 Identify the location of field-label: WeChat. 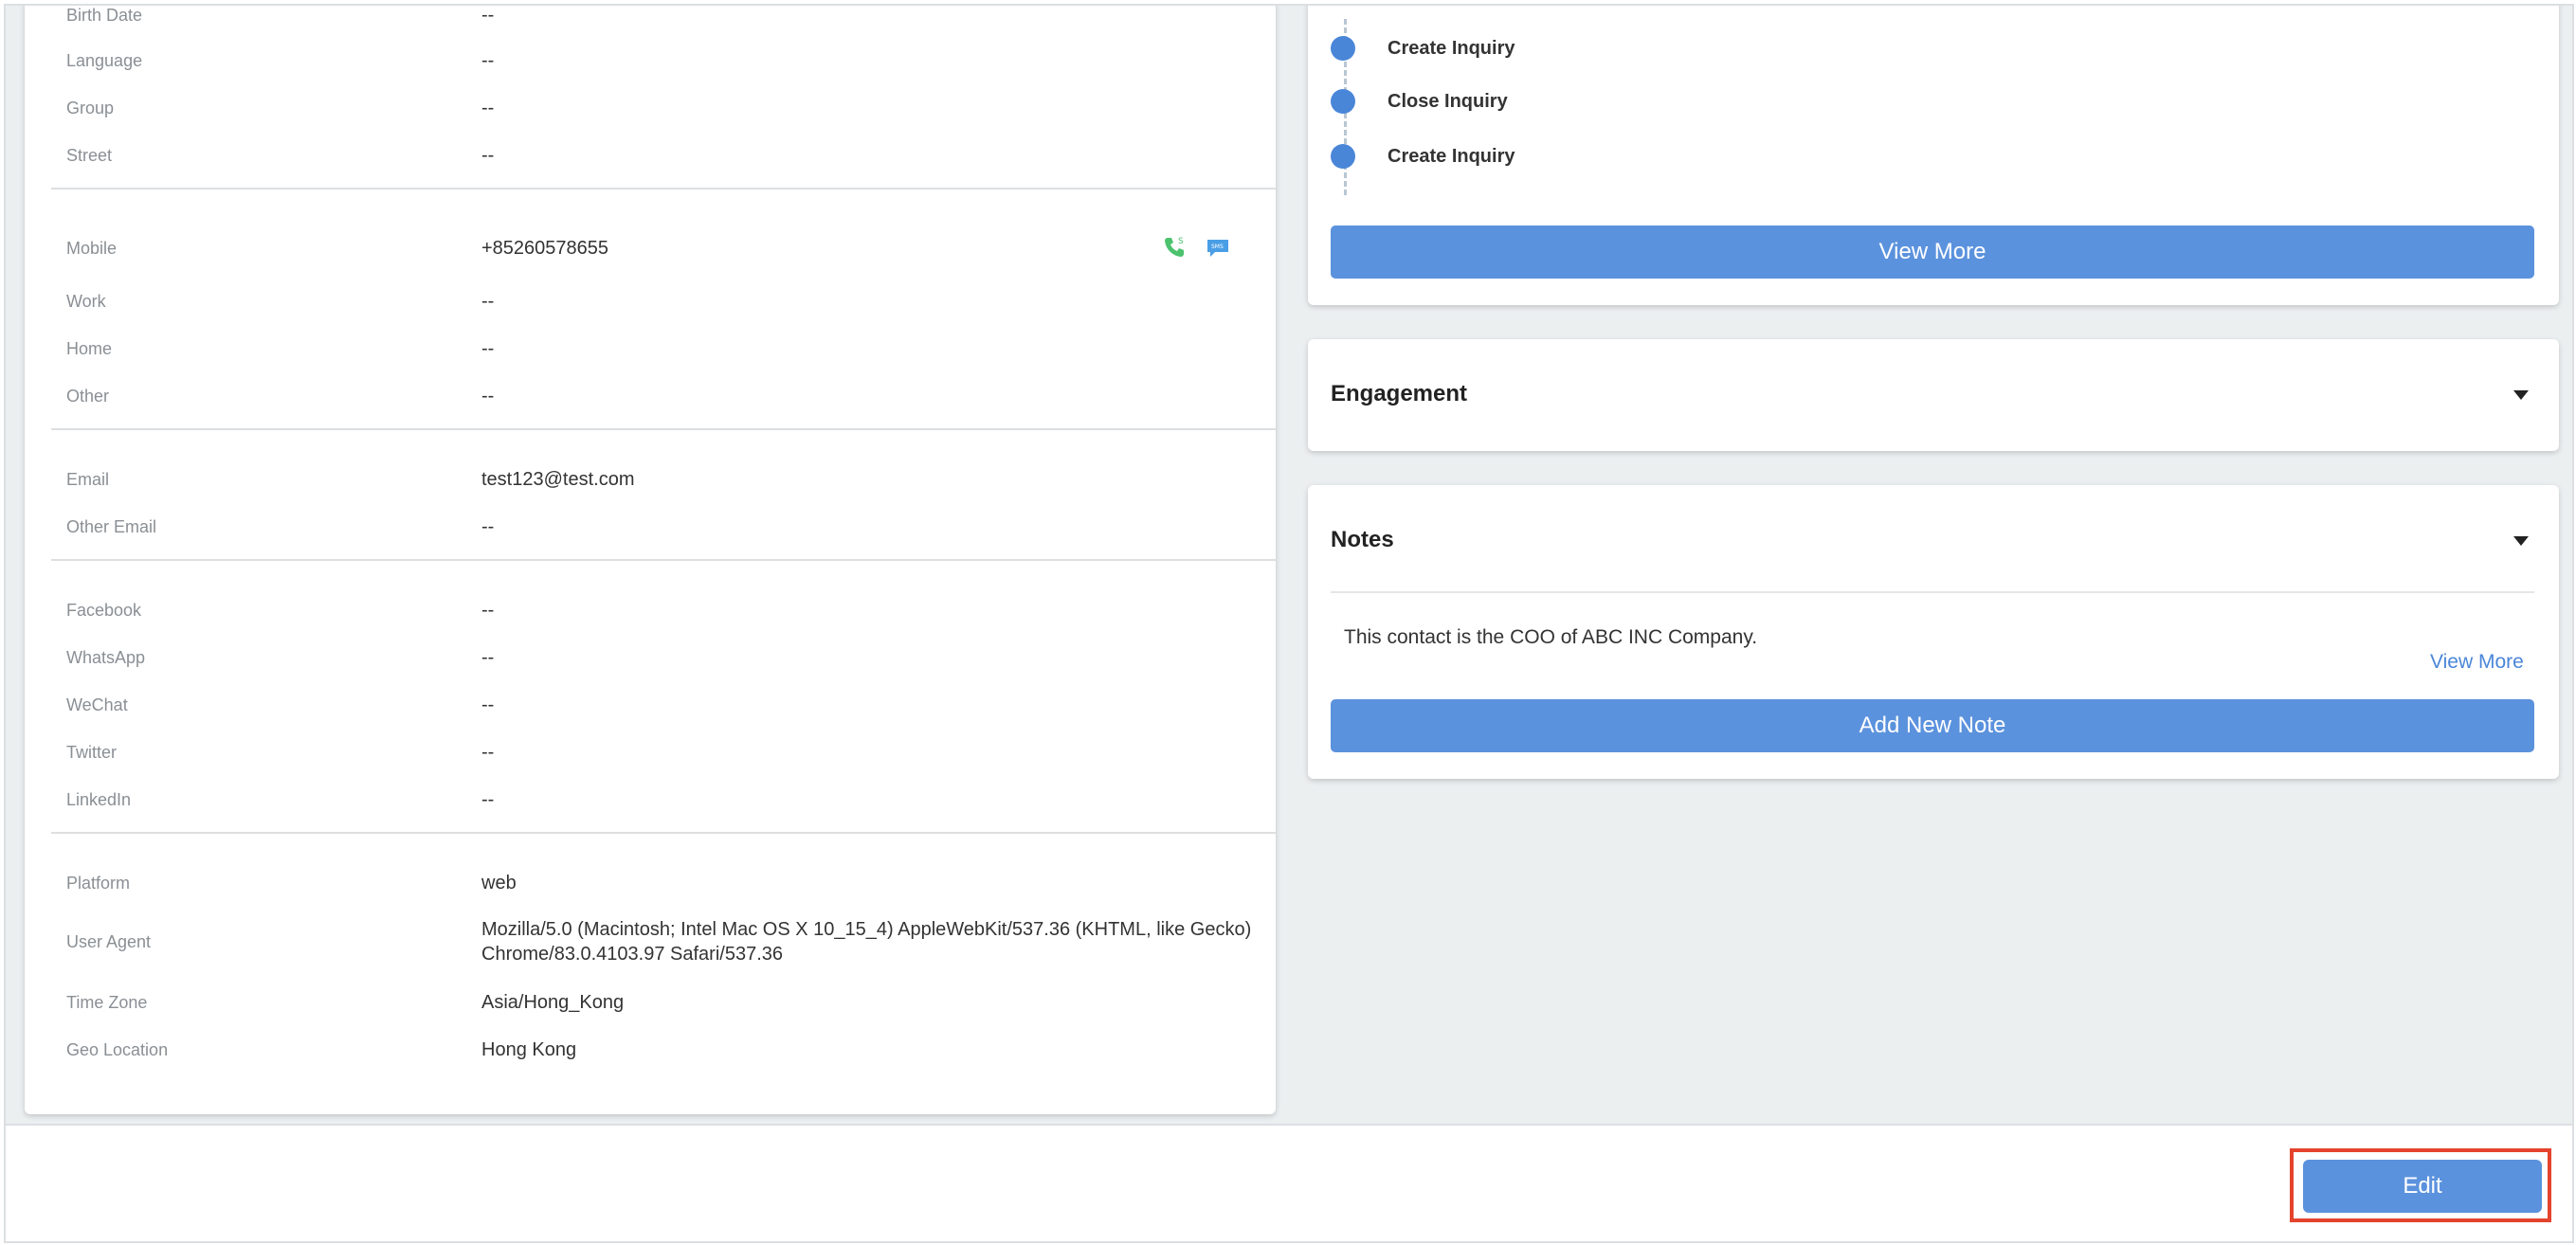
(97, 704).